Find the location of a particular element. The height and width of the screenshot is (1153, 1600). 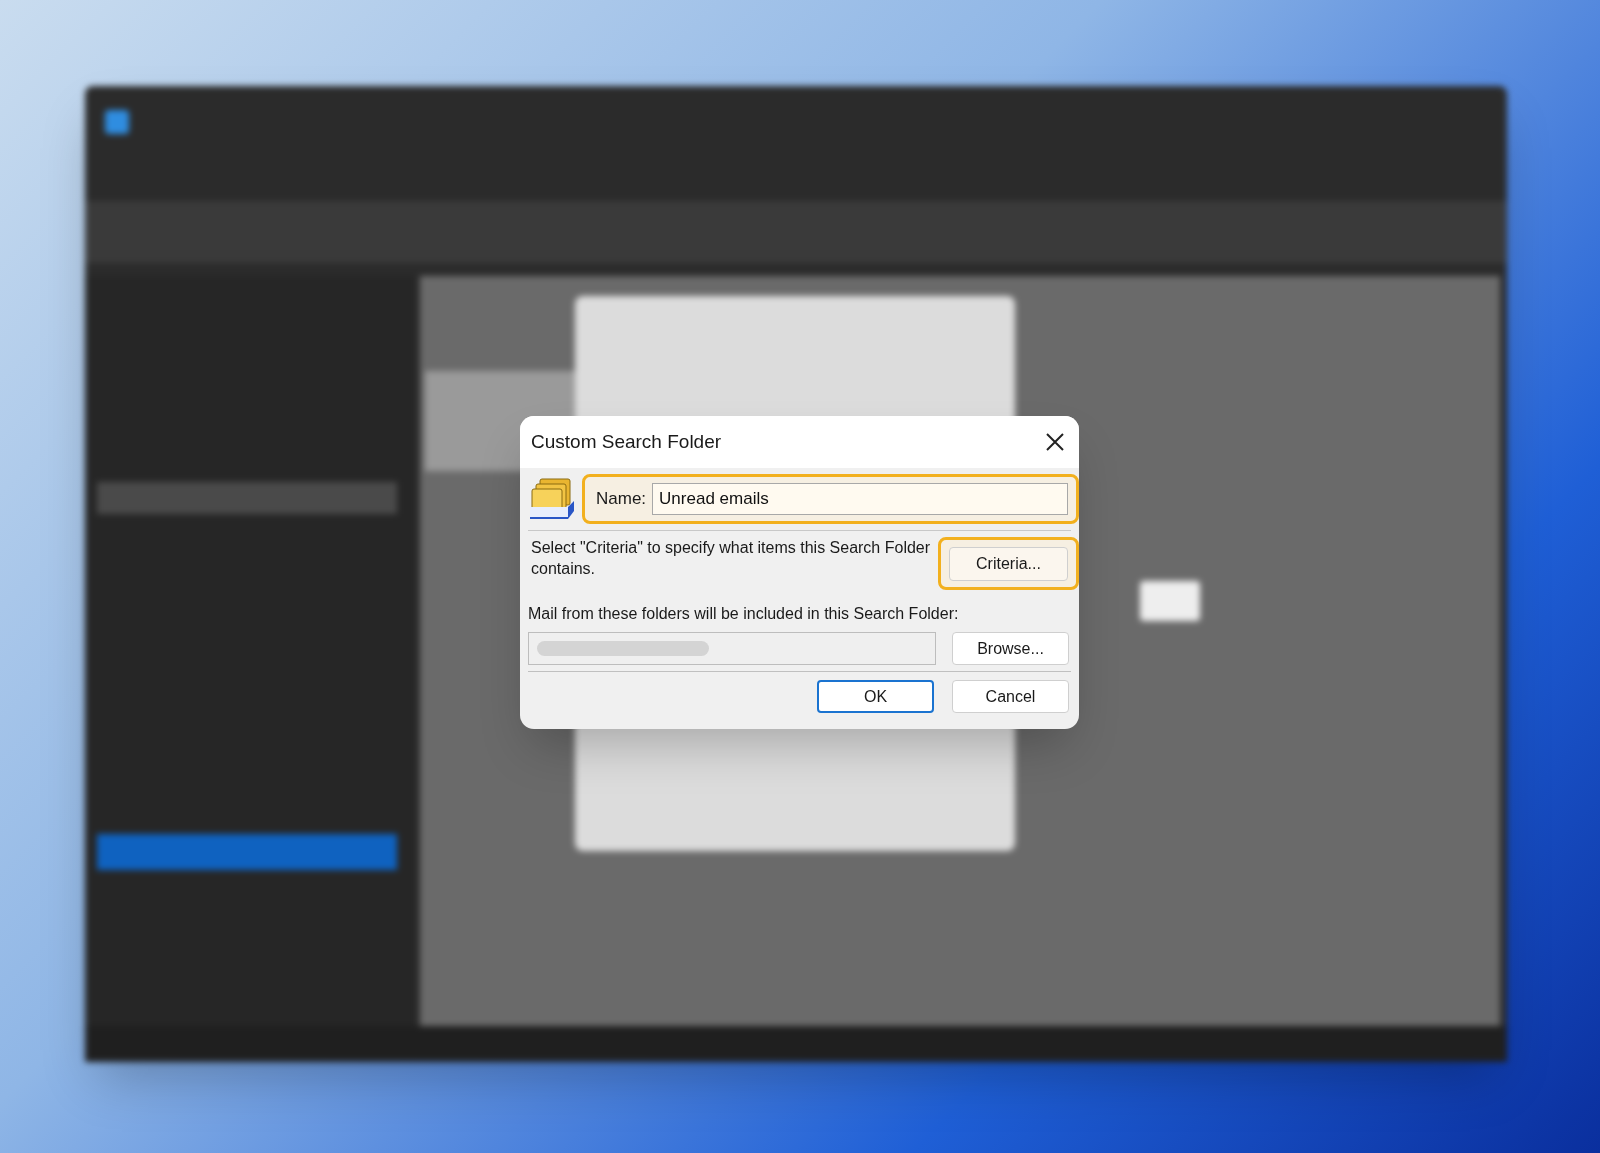

folders-label: Mail from these folders will be included in this Search Folder: is located at coordinates (744, 614).